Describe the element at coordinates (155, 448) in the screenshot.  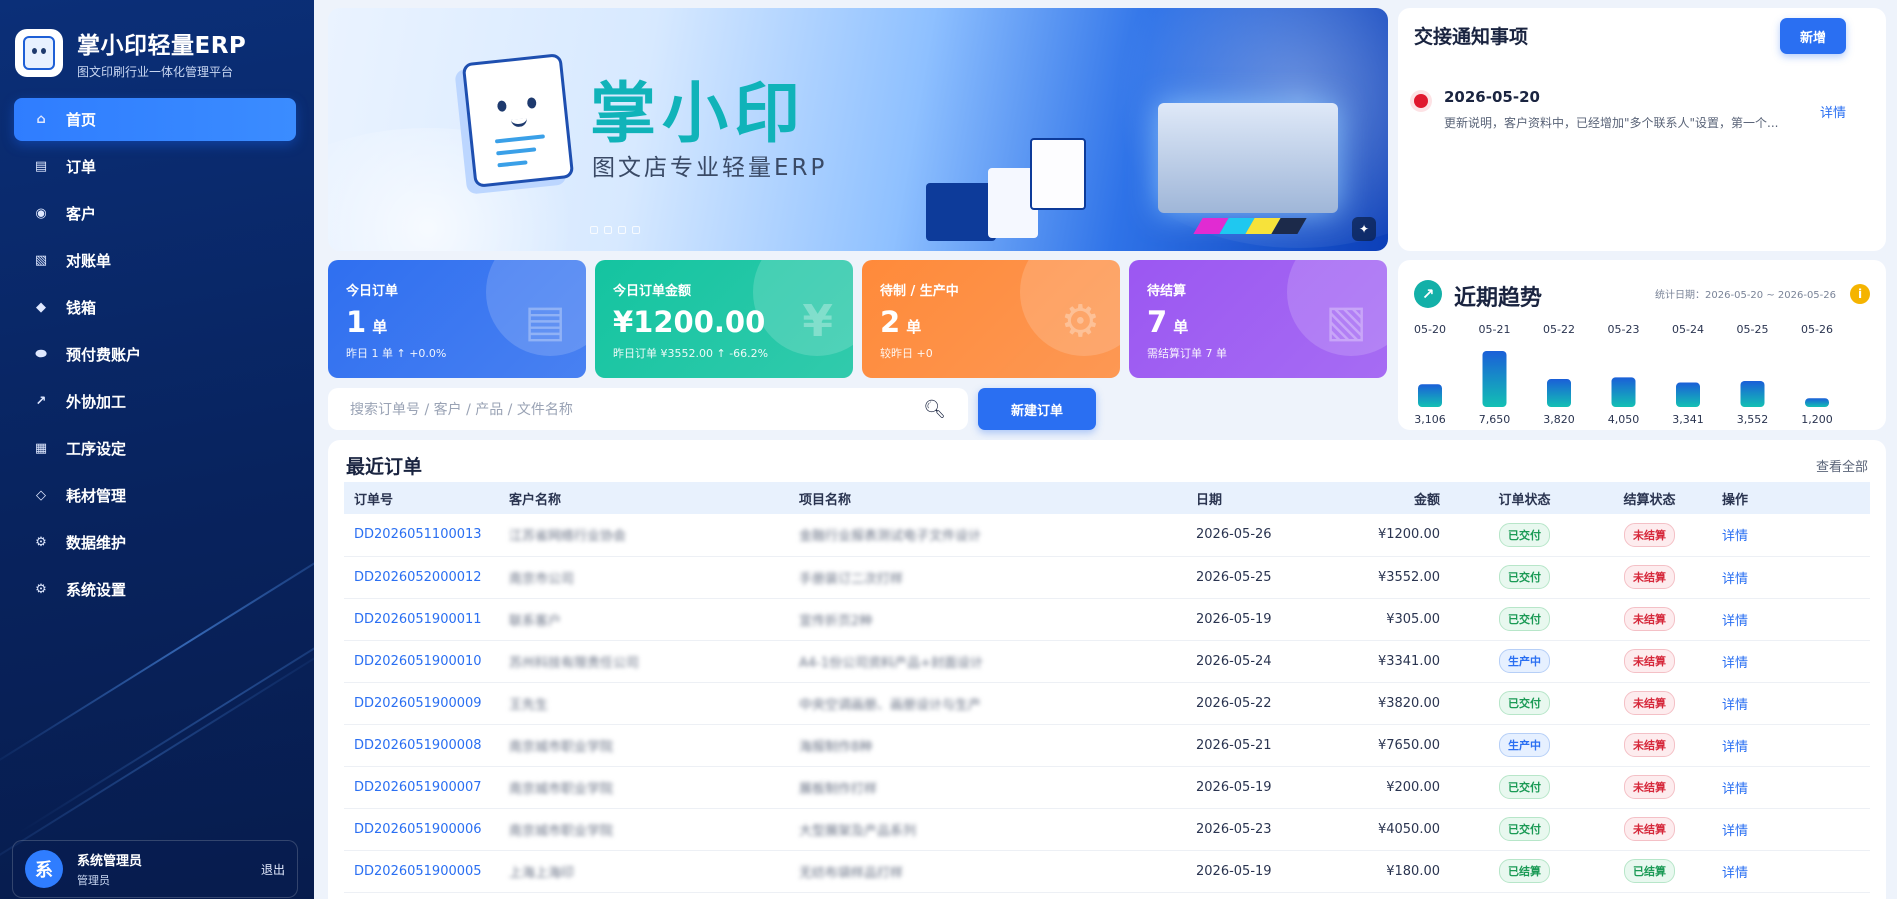
I see `sidebar-item: ▦ 工序设定` at that location.